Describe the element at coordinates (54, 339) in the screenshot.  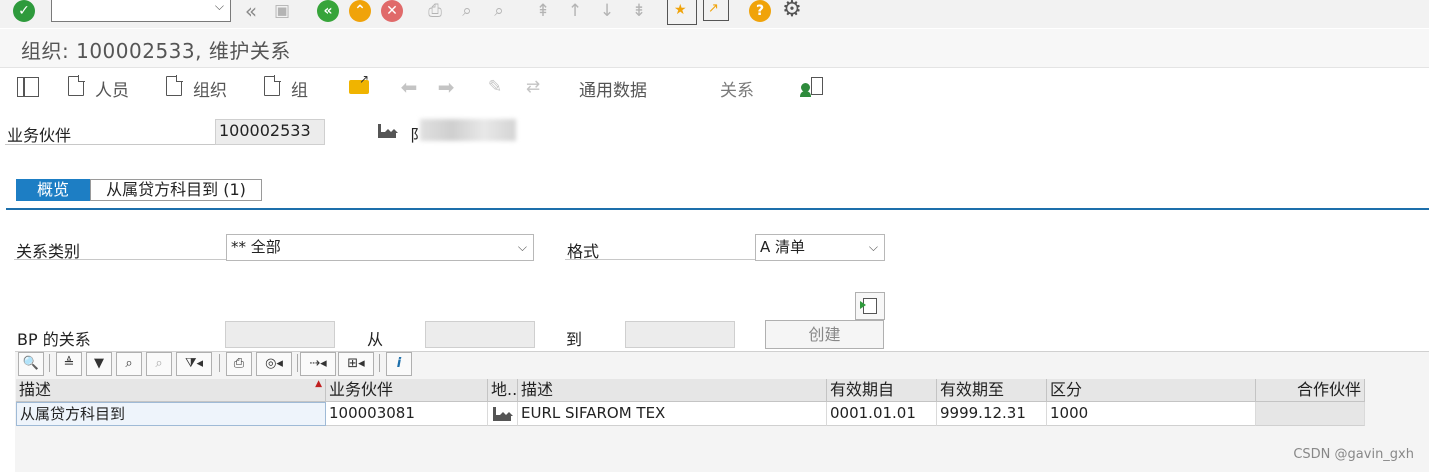
I see `bp-relations-label: BP 的关系` at that location.